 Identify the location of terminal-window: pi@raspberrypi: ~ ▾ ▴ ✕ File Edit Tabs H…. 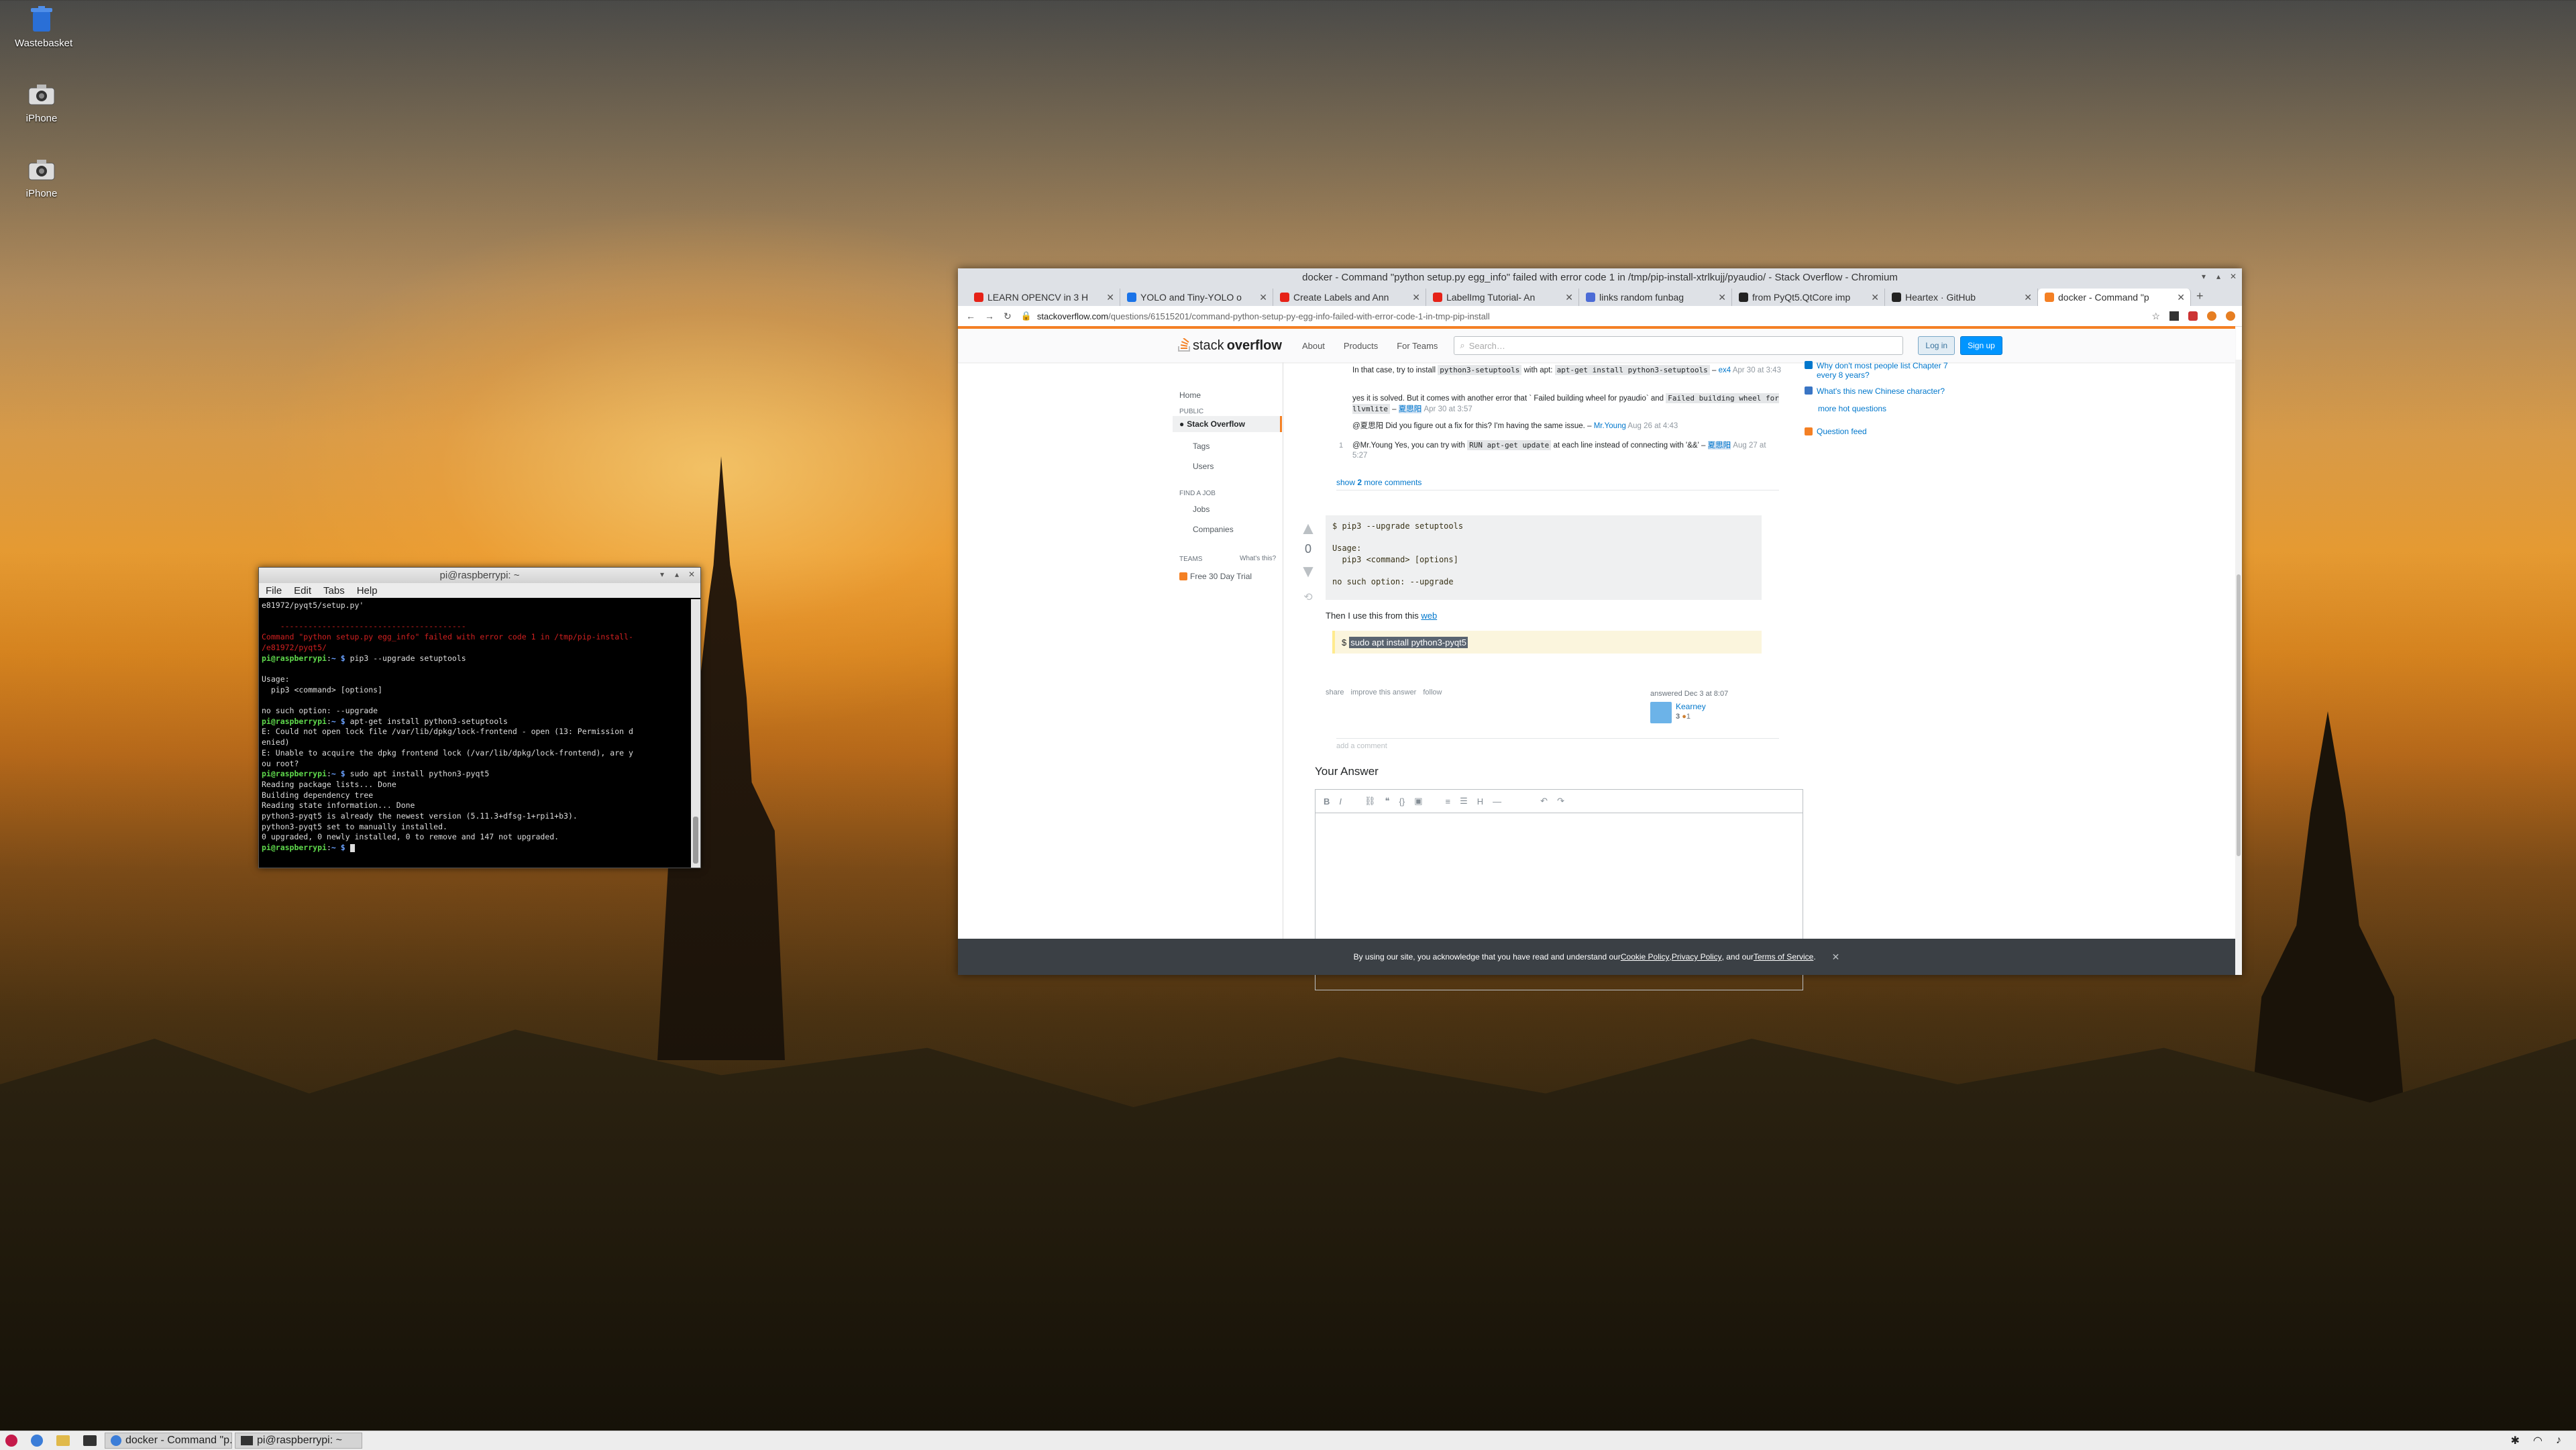
(479, 717).